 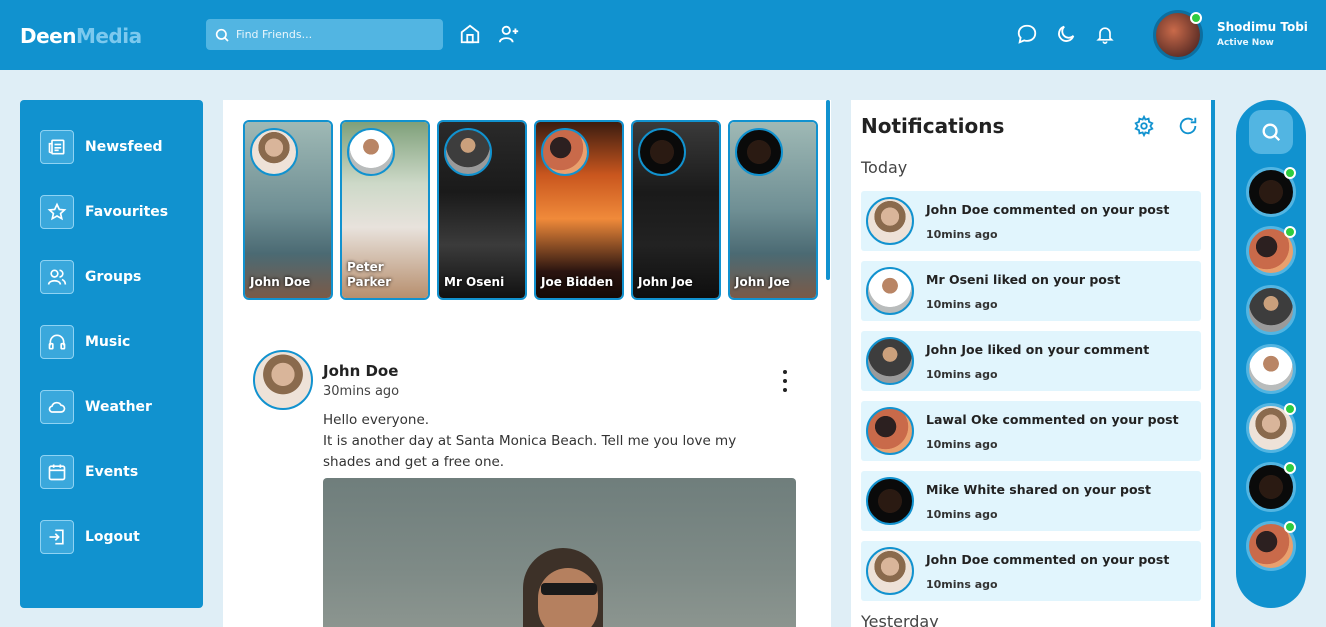 What do you see at coordinates (57, 472) in the screenshot?
I see `calendar-icon` at bounding box center [57, 472].